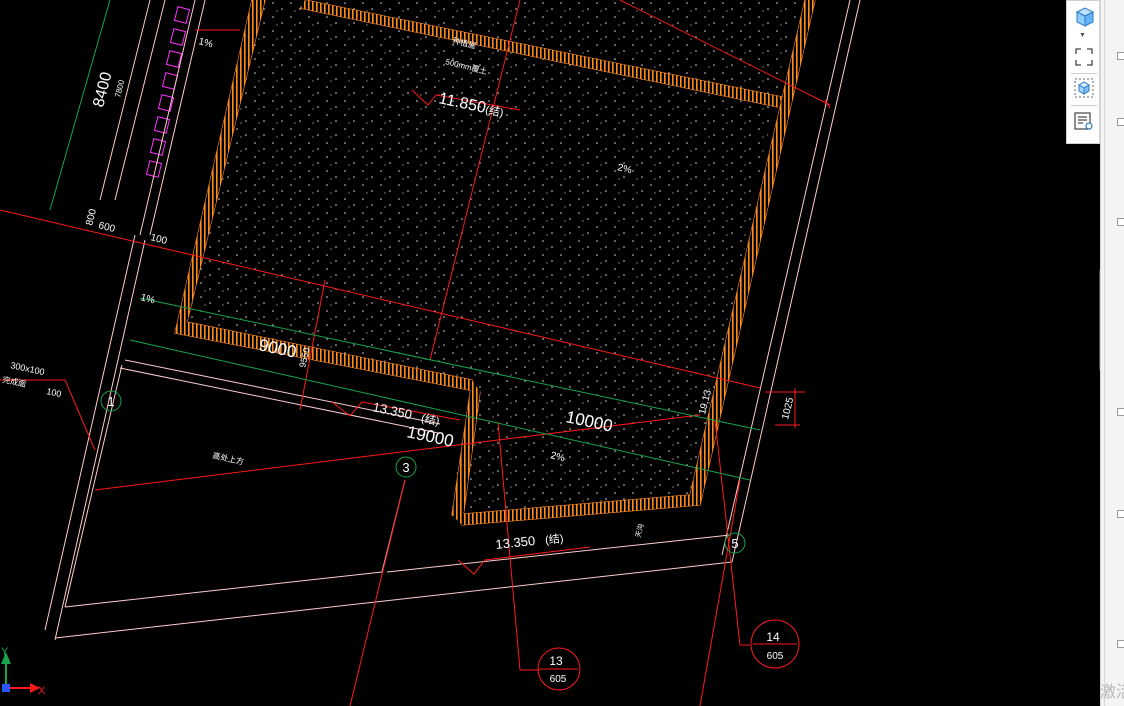  Describe the element at coordinates (205, 43) in the screenshot. I see `slope-1: 1%` at that location.